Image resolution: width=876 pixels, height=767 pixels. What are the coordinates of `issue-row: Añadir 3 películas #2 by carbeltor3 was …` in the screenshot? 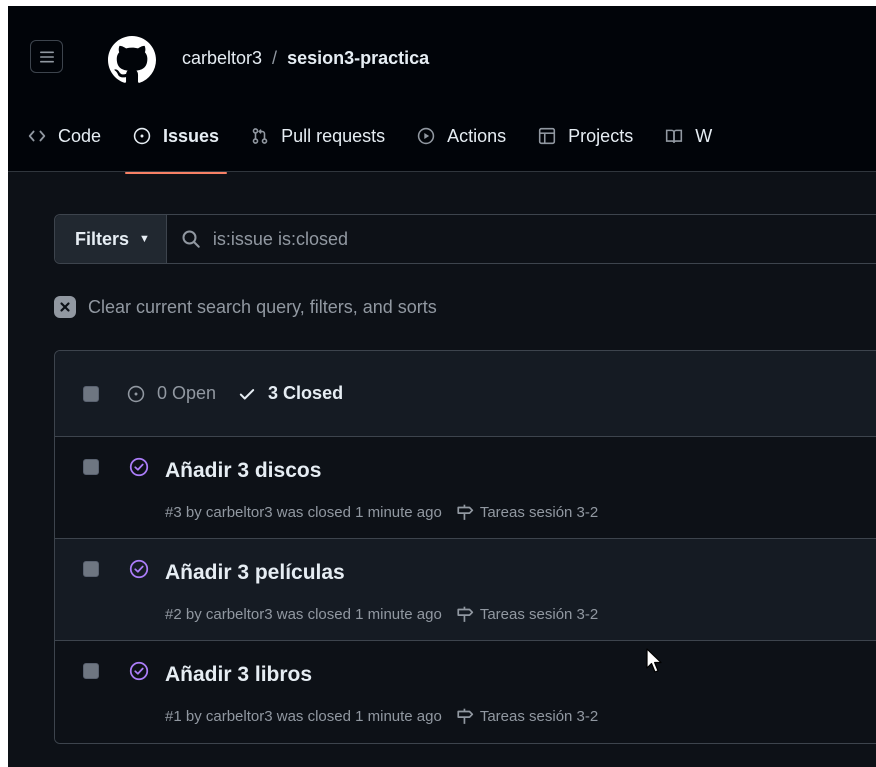 It's located at (465, 590).